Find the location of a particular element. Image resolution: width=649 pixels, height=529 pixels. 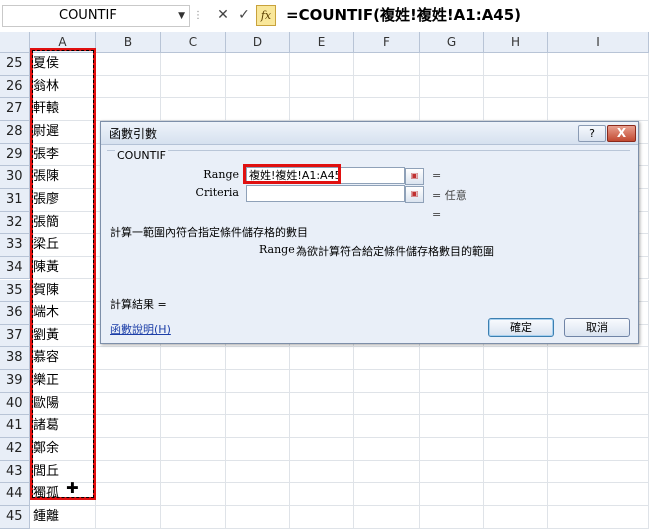

function-help-link: 函數說明(H) is located at coordinates (140, 329).